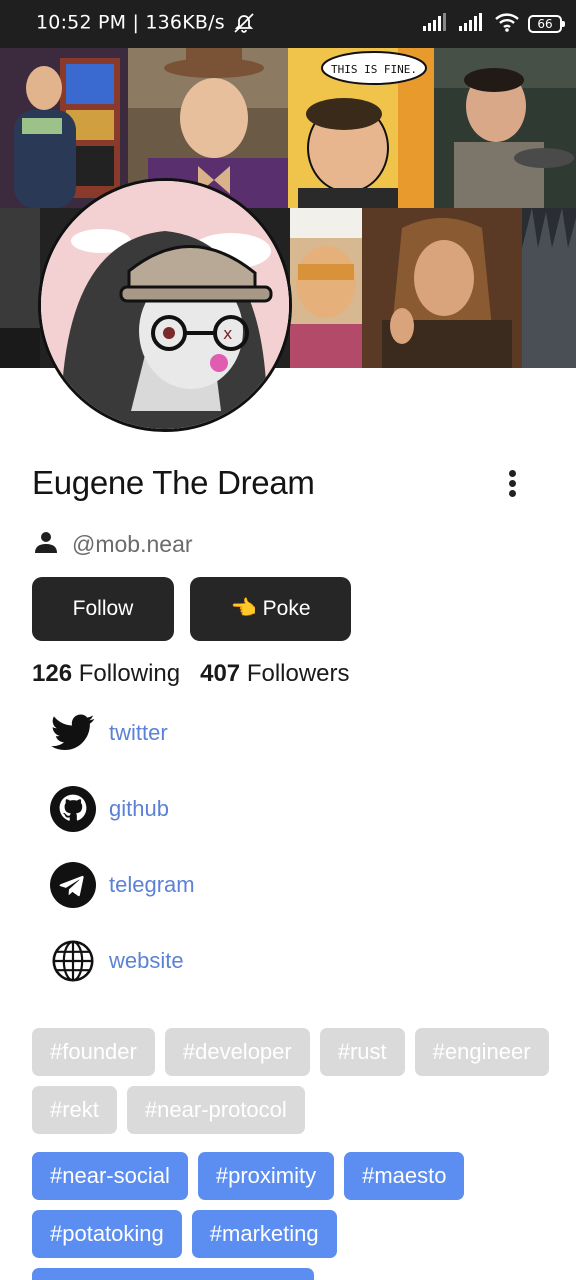  Describe the element at coordinates (286, 608) in the screenshot. I see `poke-button-label: Poke` at that location.